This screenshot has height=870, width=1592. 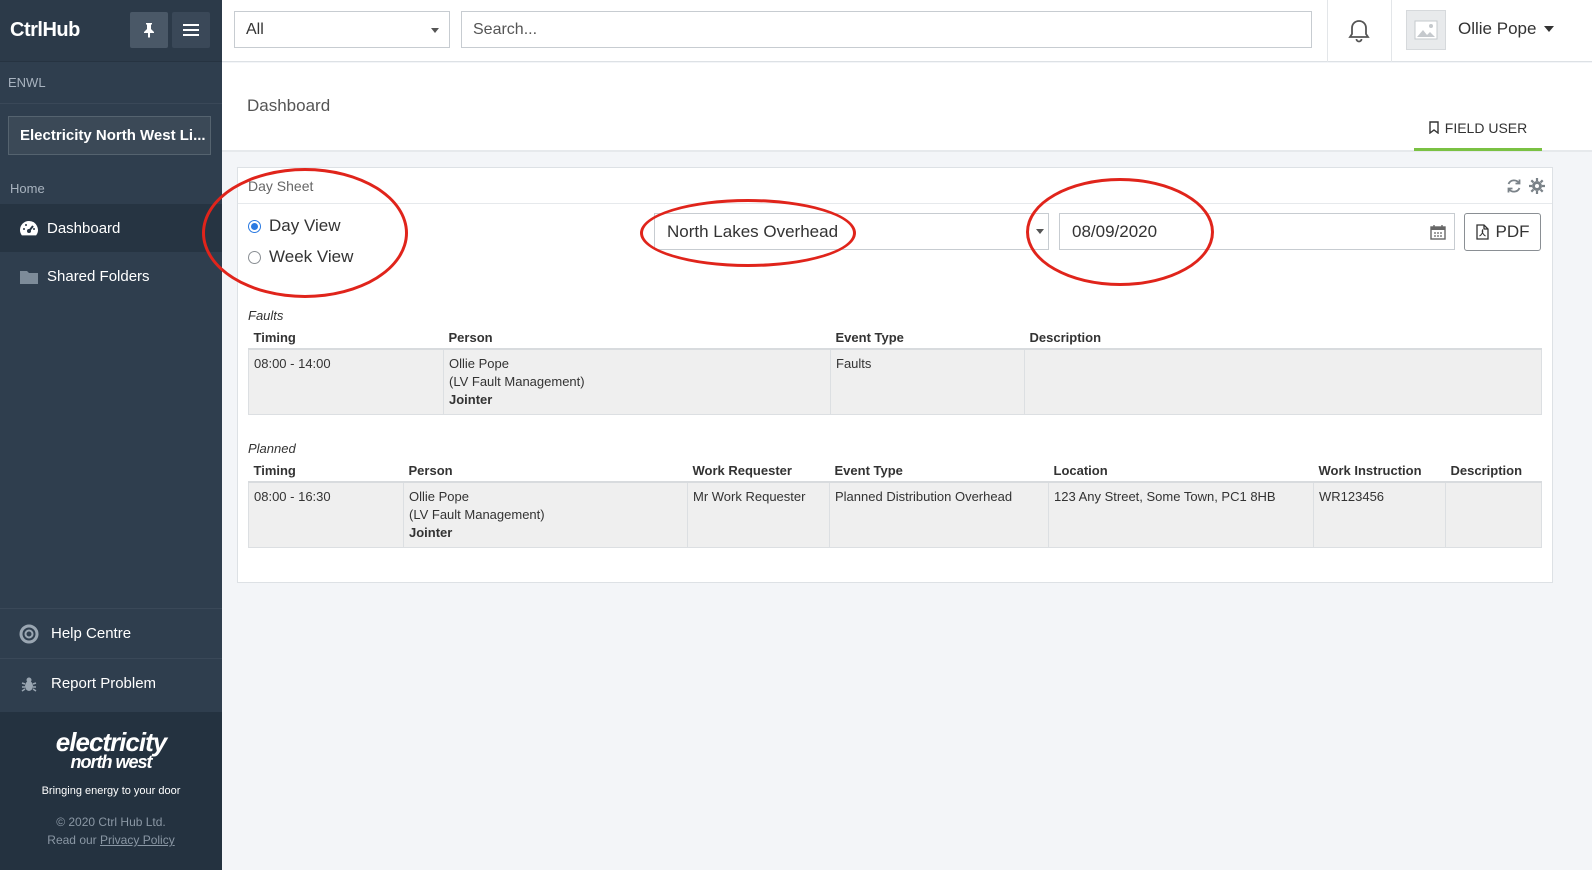 What do you see at coordinates (1549, 29) in the screenshot?
I see `user-menu-chevron-icon` at bounding box center [1549, 29].